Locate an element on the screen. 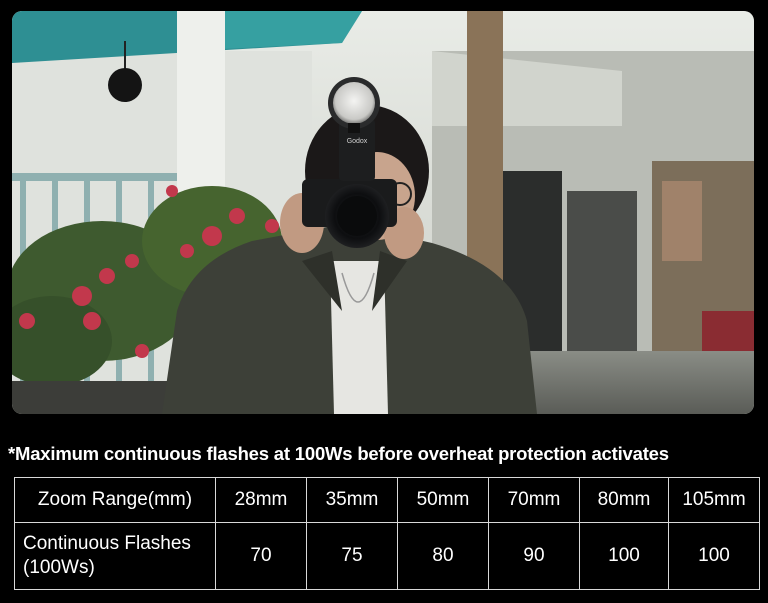  zoom-value-70: 70mm is located at coordinates (534, 500).